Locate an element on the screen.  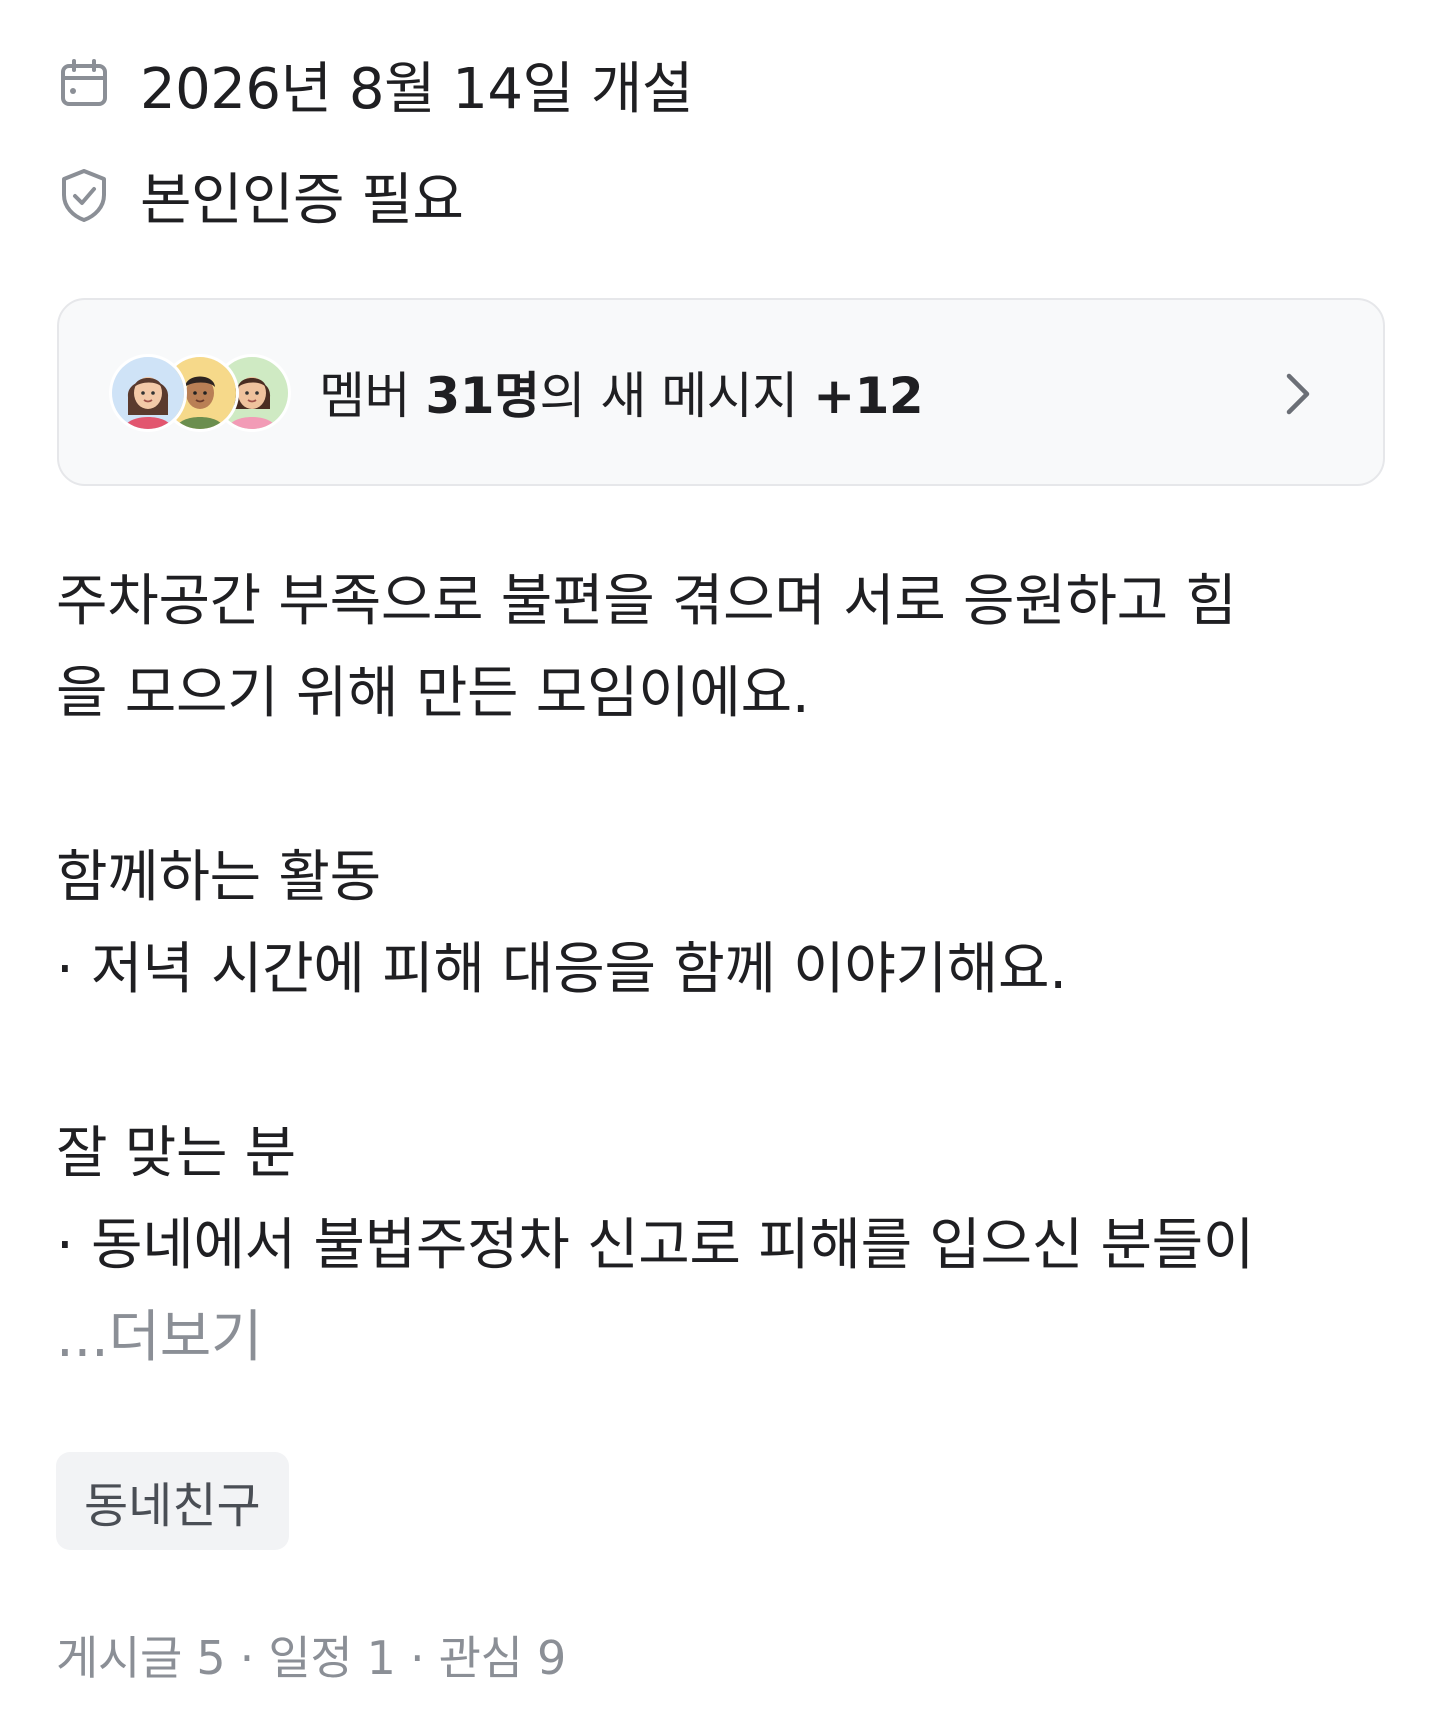
verification-row: 본인인증 필요 is located at coordinates (260, 195).